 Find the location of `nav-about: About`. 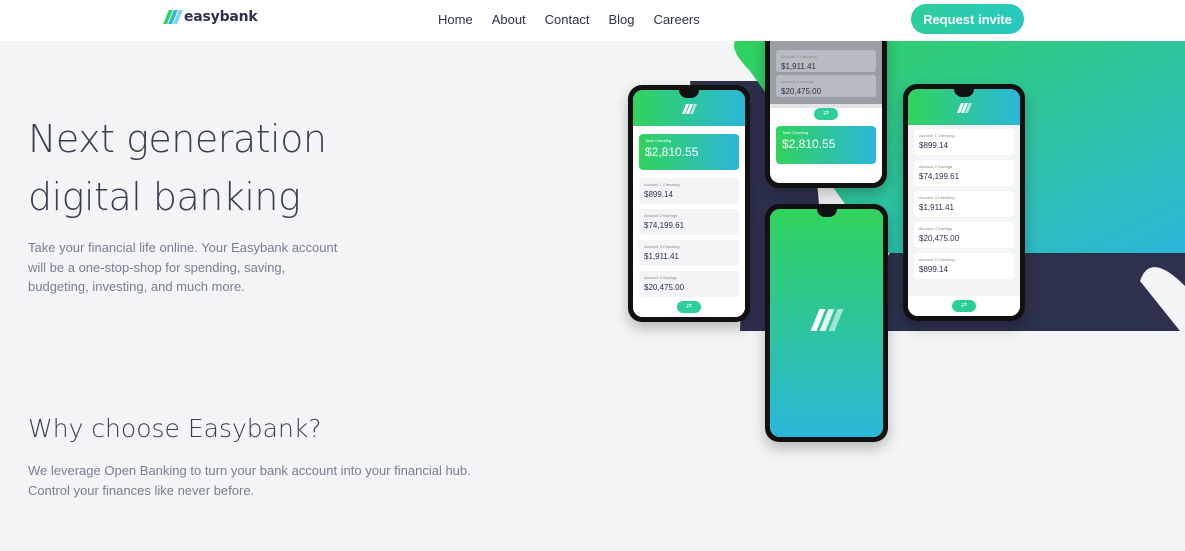

nav-about: About is located at coordinates (509, 19).